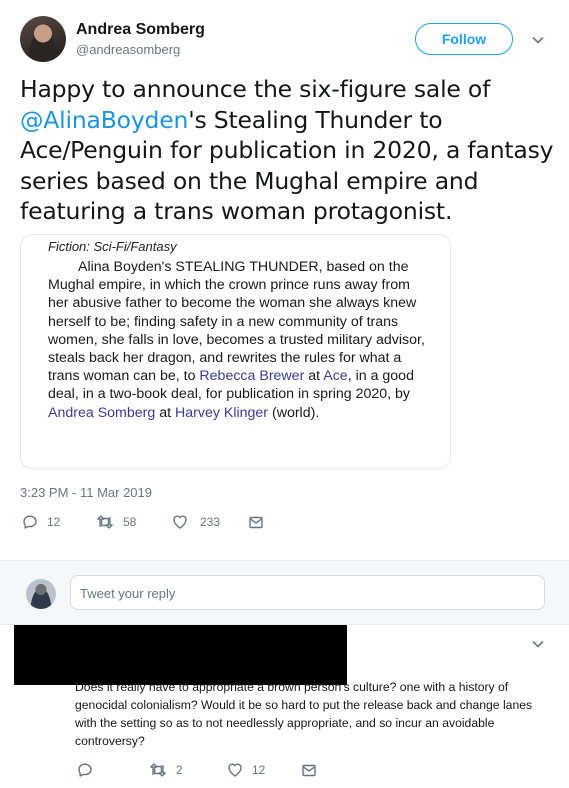  What do you see at coordinates (179, 770) in the screenshot?
I see `retweet-count: 2` at bounding box center [179, 770].